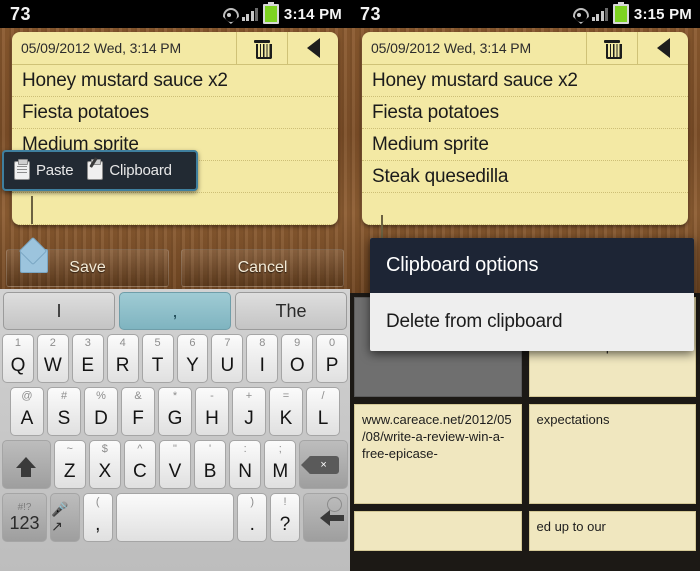  Describe the element at coordinates (438, 531) in the screenshot. I see `clipboard-card` at that location.